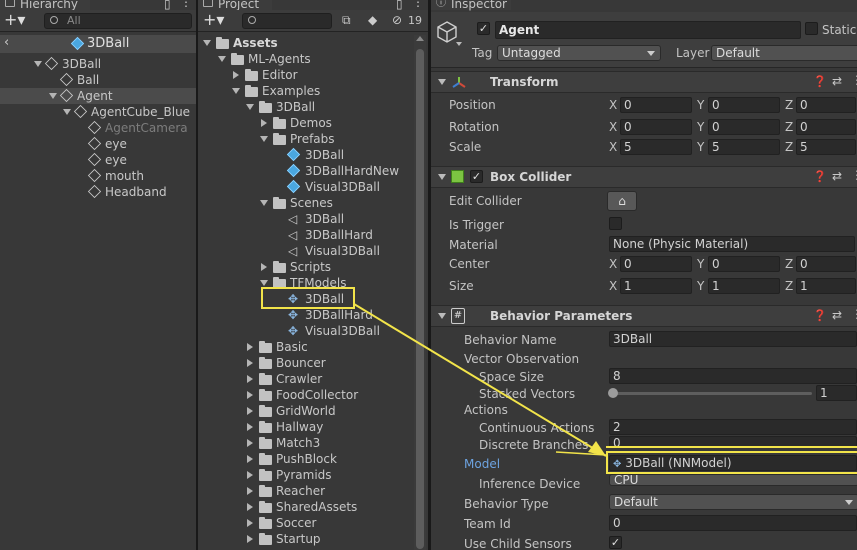 Image resolution: width=857 pixels, height=550 pixels. I want to click on project-item: Startup, so click(305, 539).